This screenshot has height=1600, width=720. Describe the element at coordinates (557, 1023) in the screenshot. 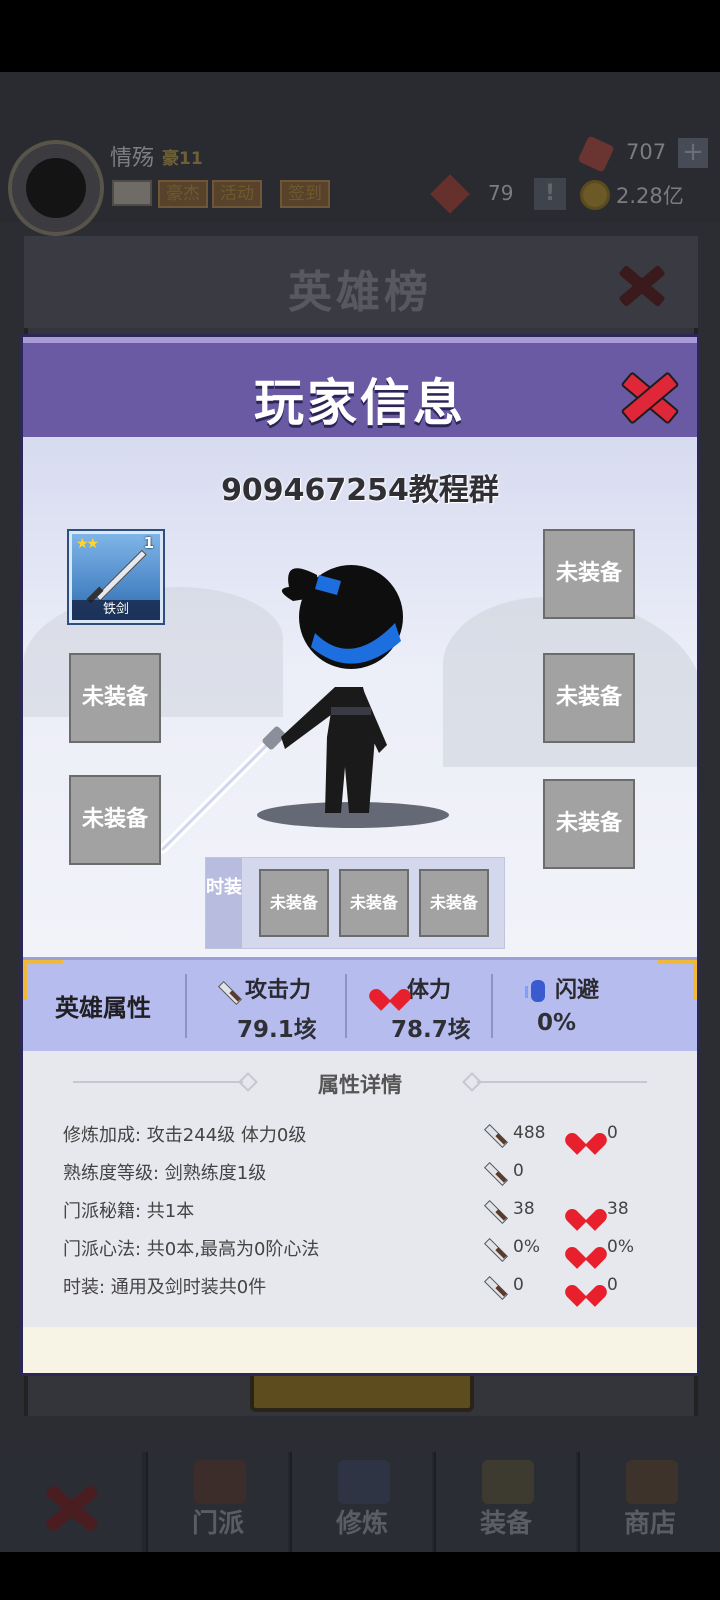

I see `dodge-value: 0%` at that location.